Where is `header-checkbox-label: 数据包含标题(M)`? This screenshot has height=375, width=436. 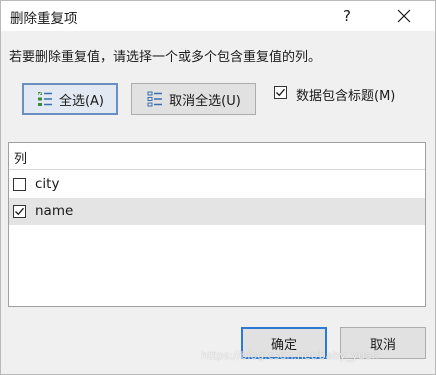 header-checkbox-label: 数据包含标题(M) is located at coordinates (345, 94).